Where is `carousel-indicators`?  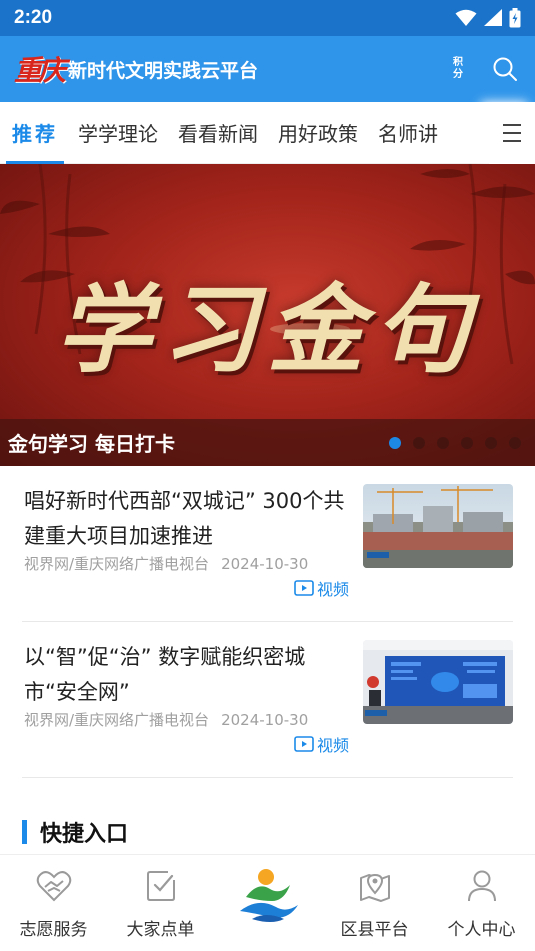 carousel-indicators is located at coordinates (455, 443).